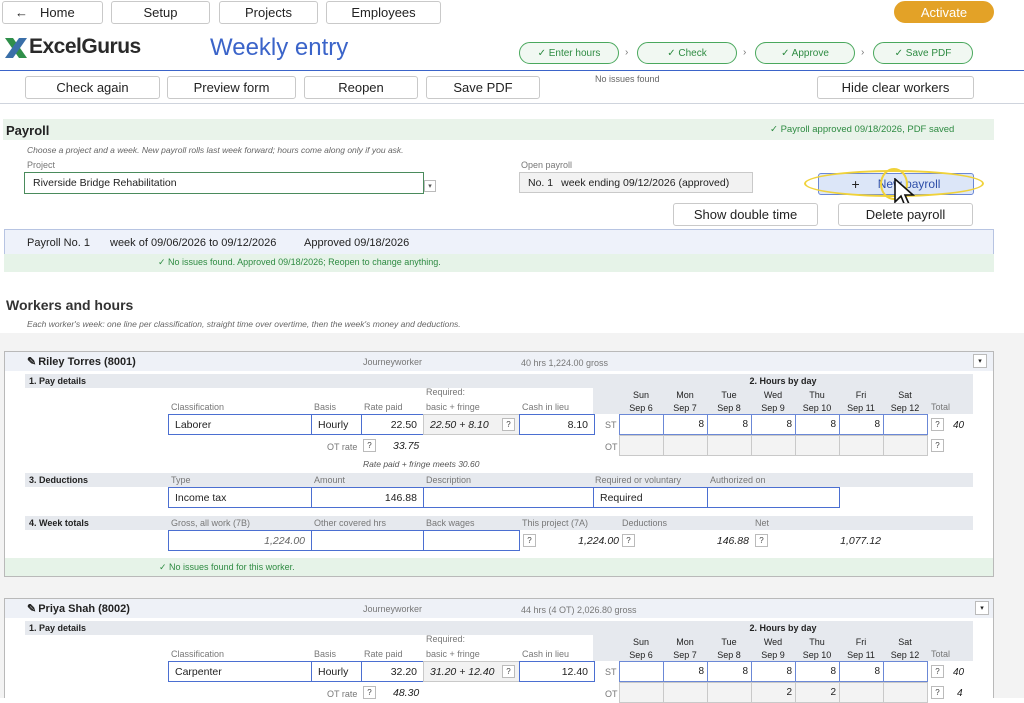  Describe the element at coordinates (650, 497) in the screenshot. I see `deduction-required-field: Required` at that location.